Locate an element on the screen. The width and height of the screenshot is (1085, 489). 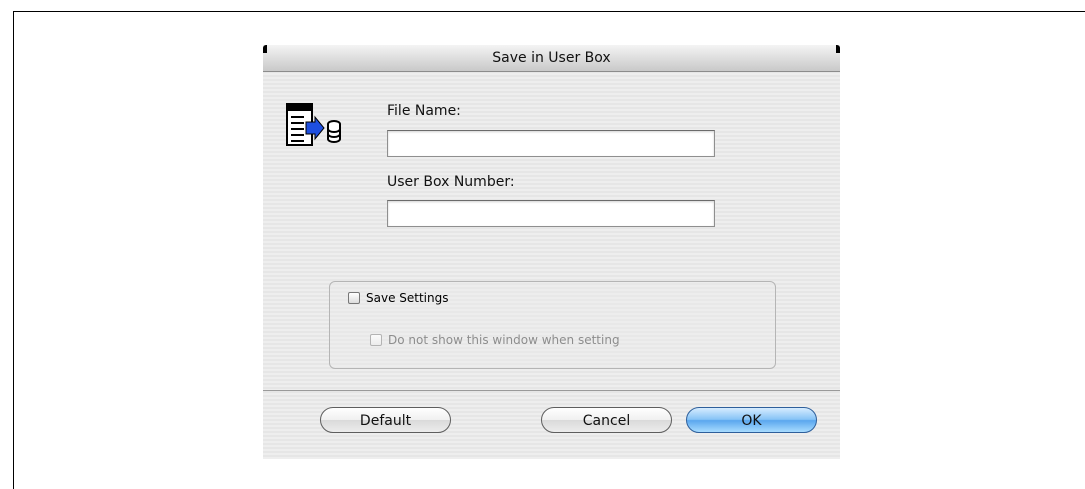
dialog-title: Save in User Box is located at coordinates (551, 58).